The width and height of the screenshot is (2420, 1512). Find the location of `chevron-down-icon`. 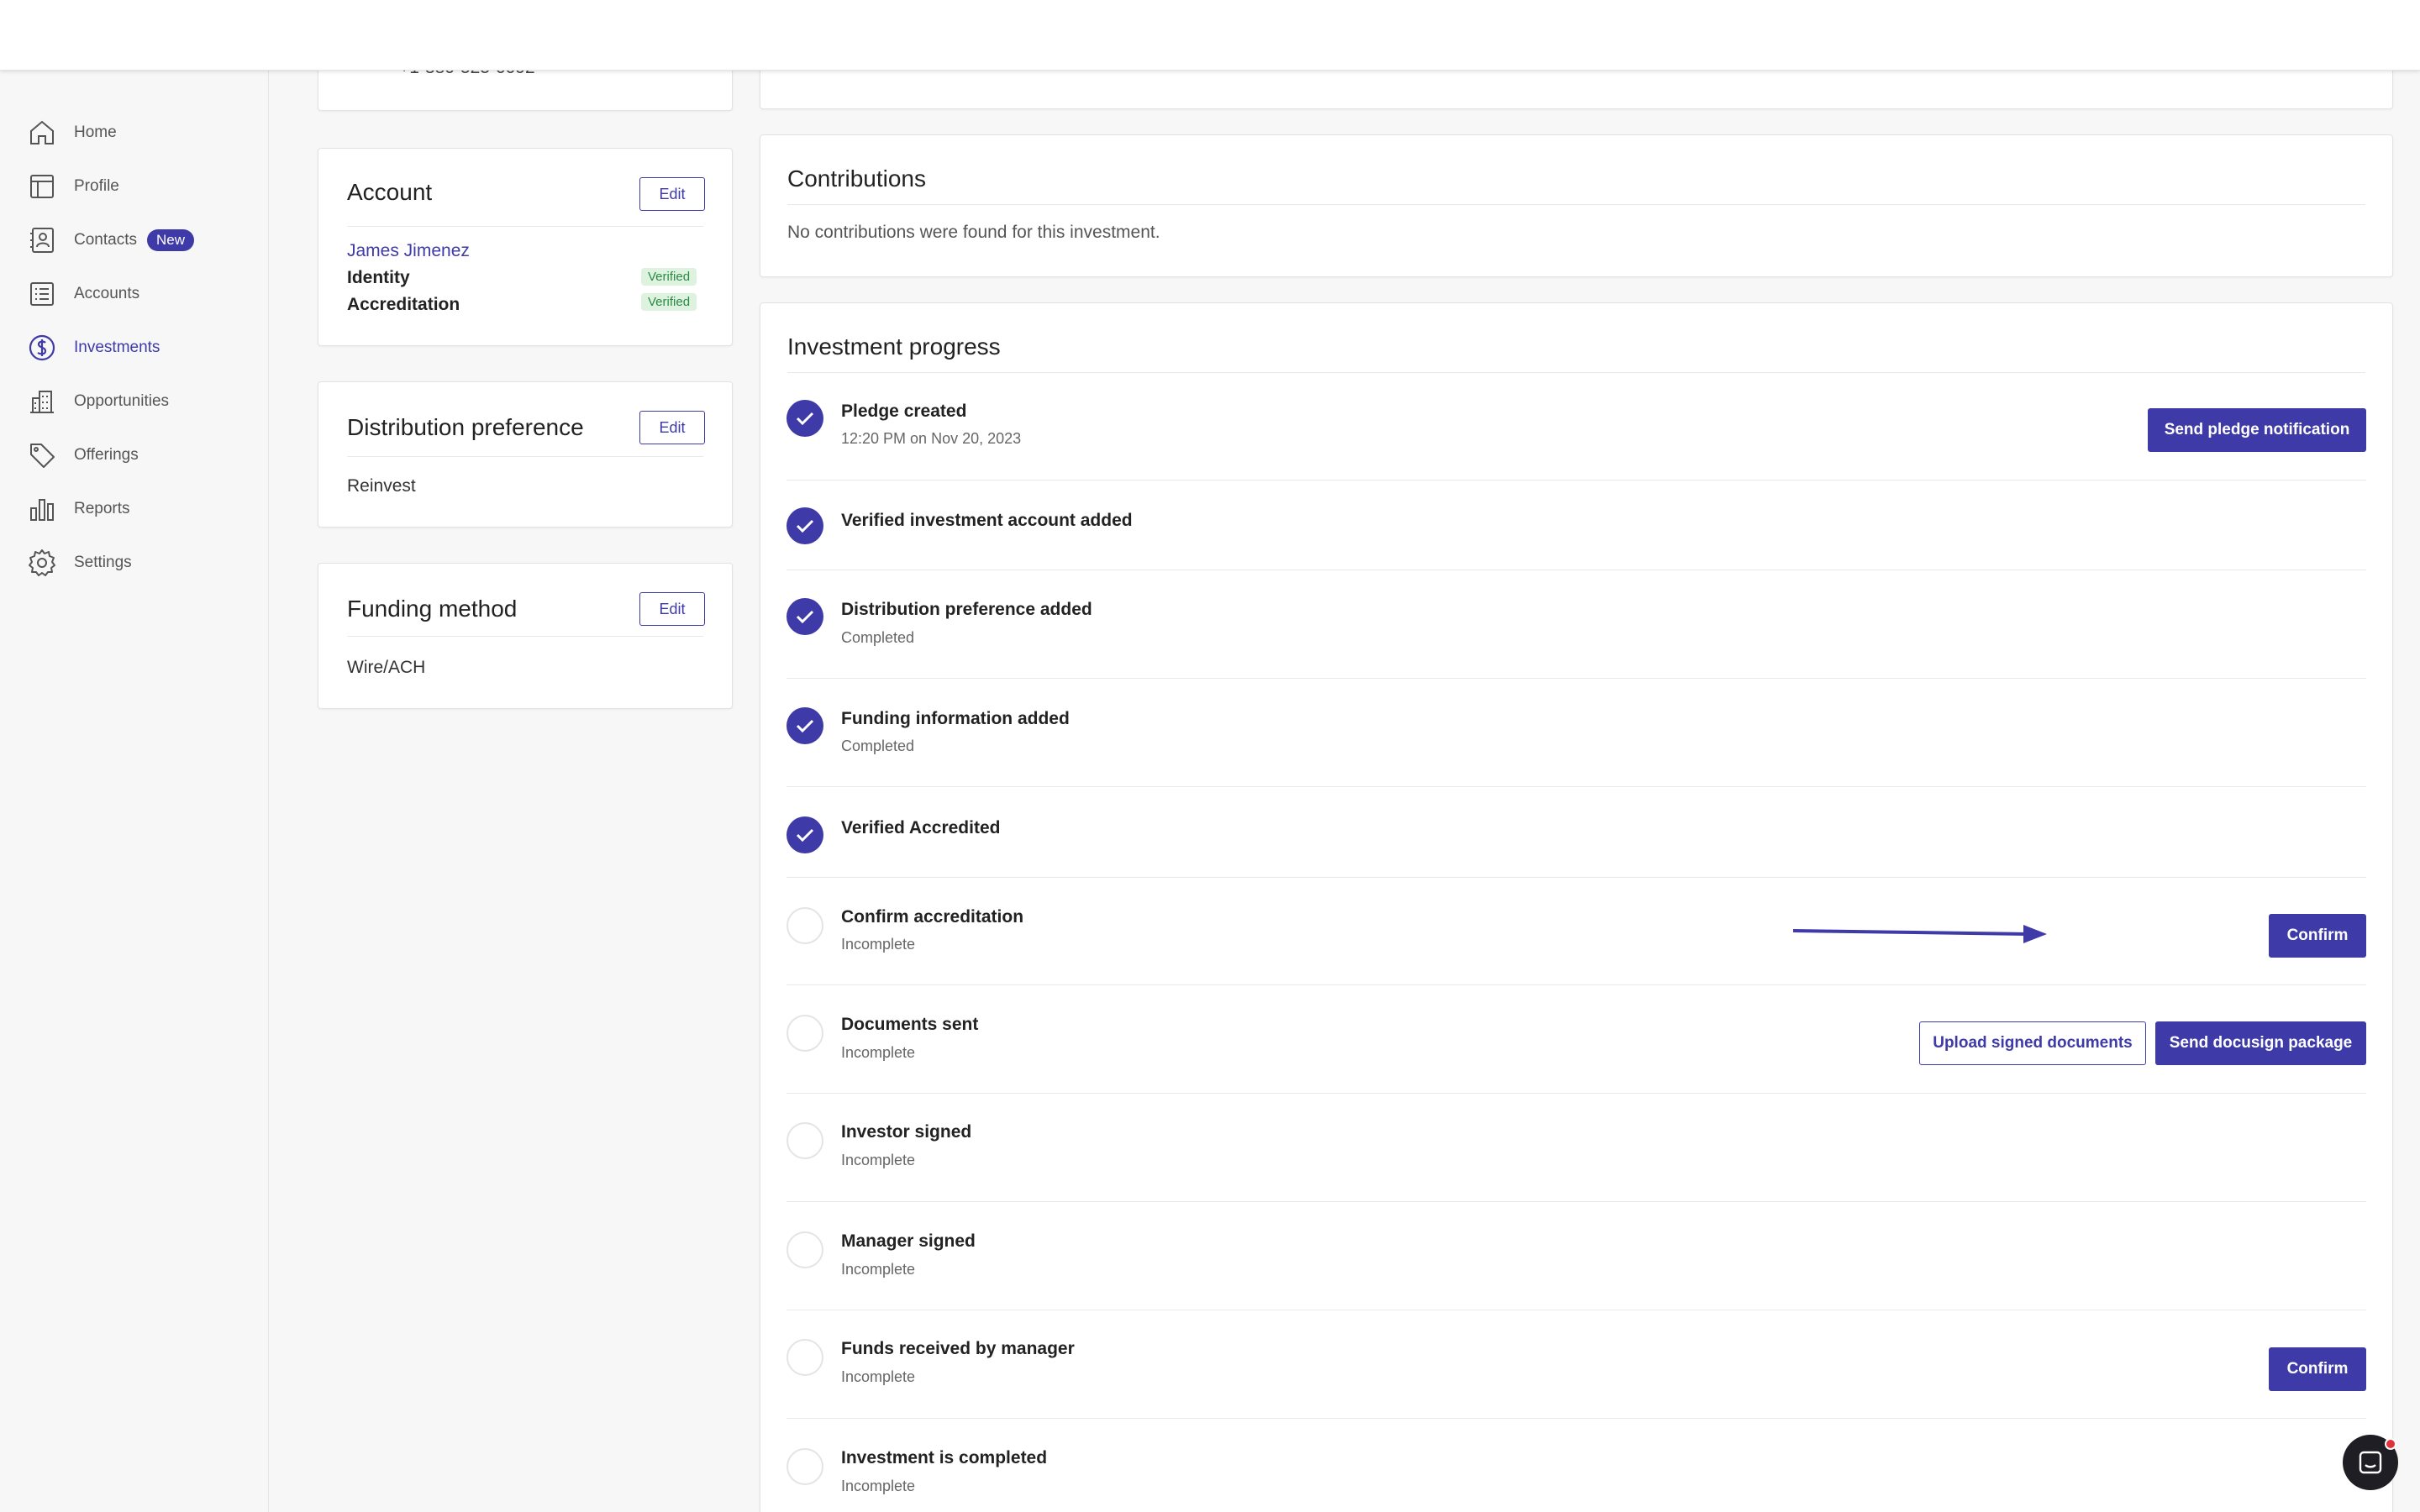

chevron-down-icon is located at coordinates (101, 35).